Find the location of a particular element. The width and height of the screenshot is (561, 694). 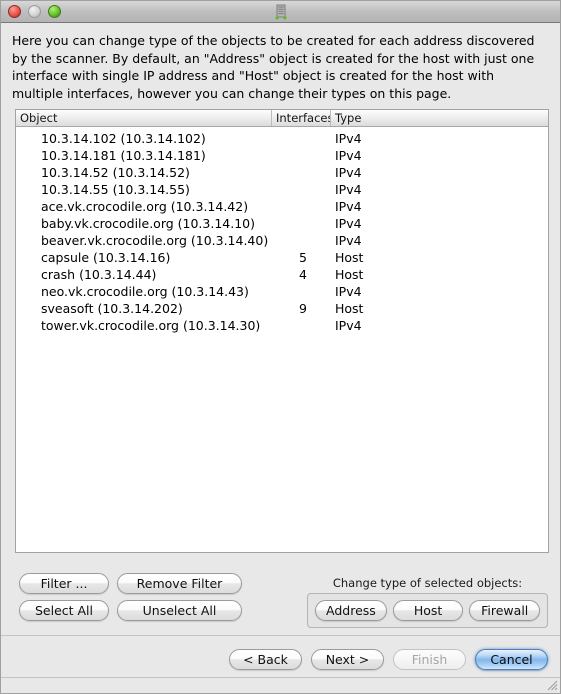

table-row: baby.vk.crocodile.org (10.3.14.10) IPv4 is located at coordinates (282, 223).